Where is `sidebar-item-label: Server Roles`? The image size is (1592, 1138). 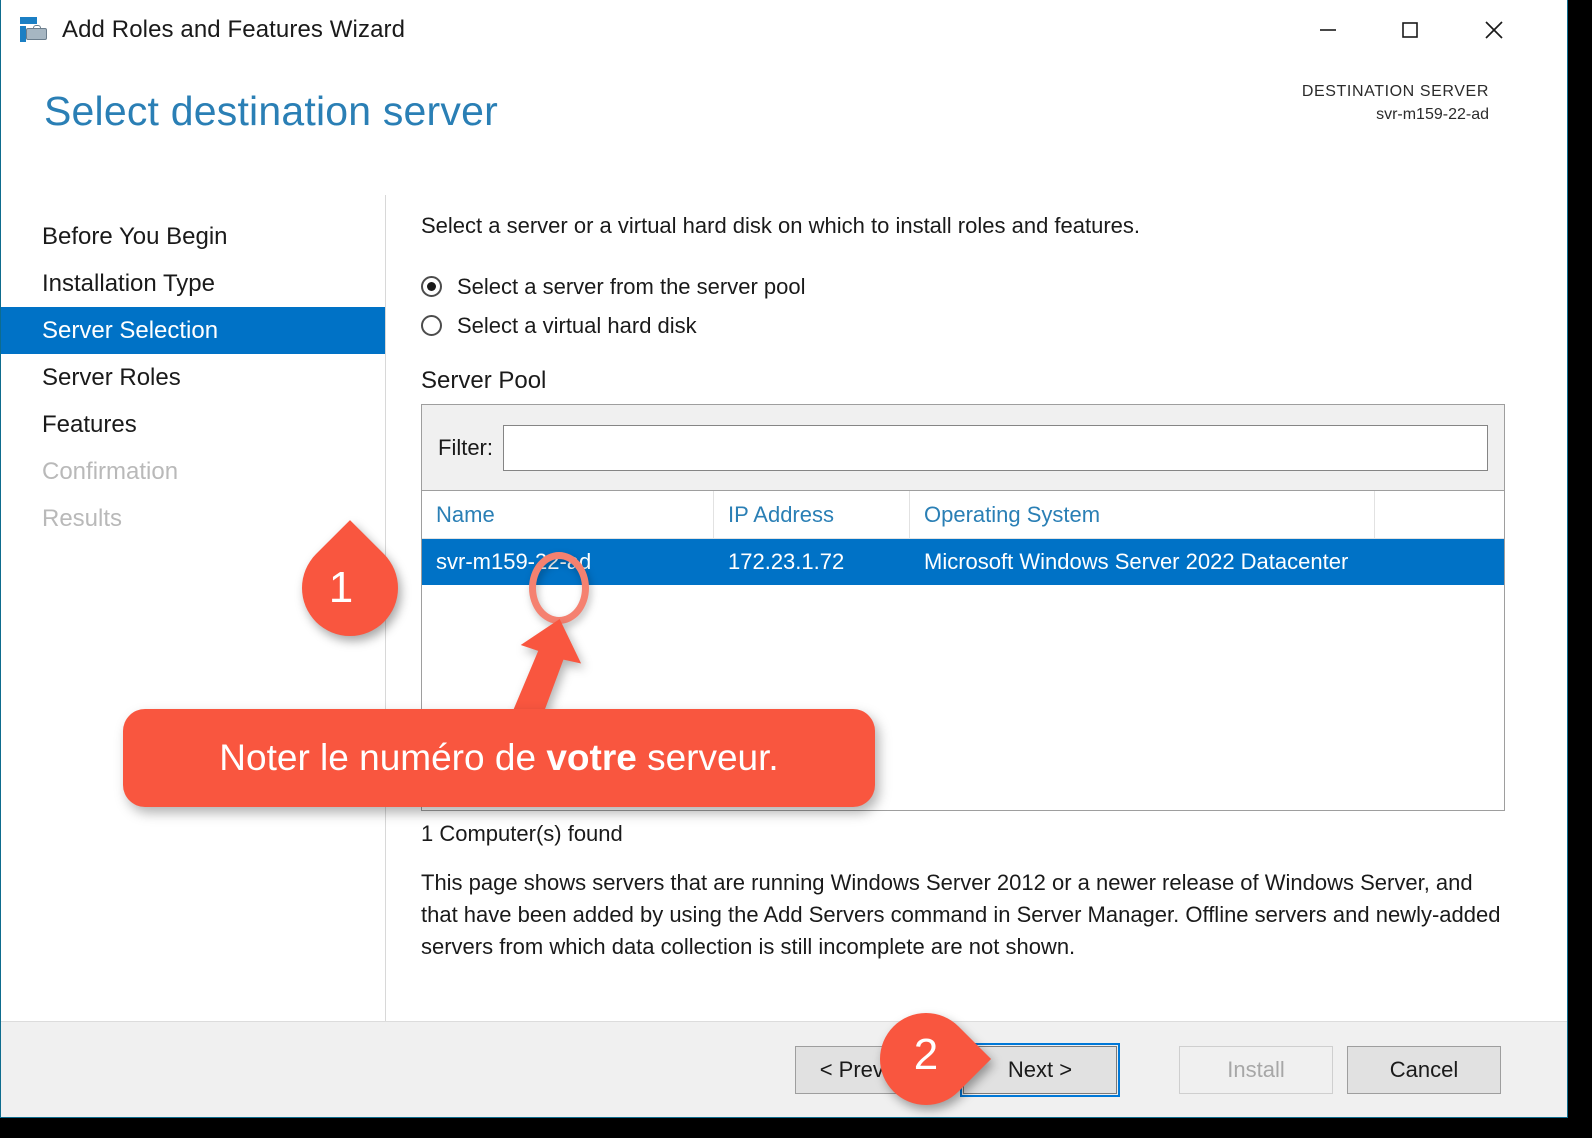 sidebar-item-label: Server Roles is located at coordinates (111, 377).